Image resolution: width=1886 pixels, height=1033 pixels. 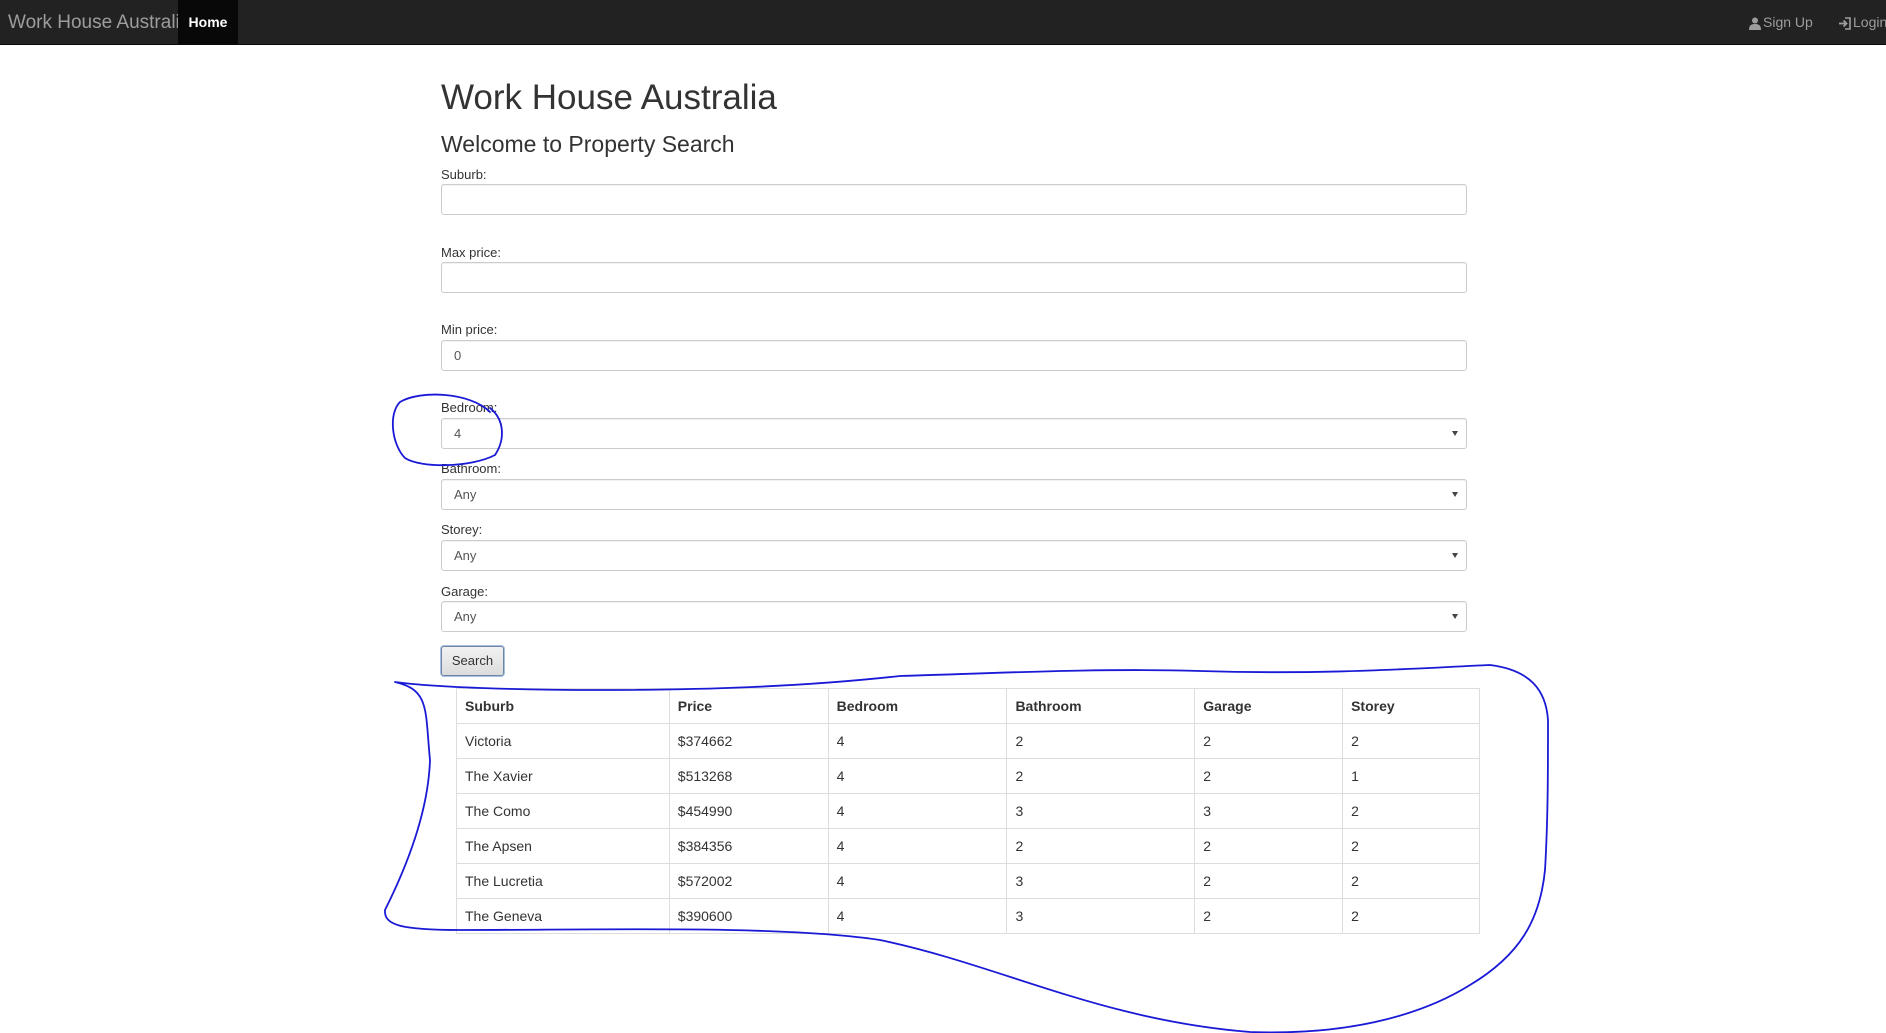 I want to click on signup-link: Sign Up, so click(x=1781, y=22).